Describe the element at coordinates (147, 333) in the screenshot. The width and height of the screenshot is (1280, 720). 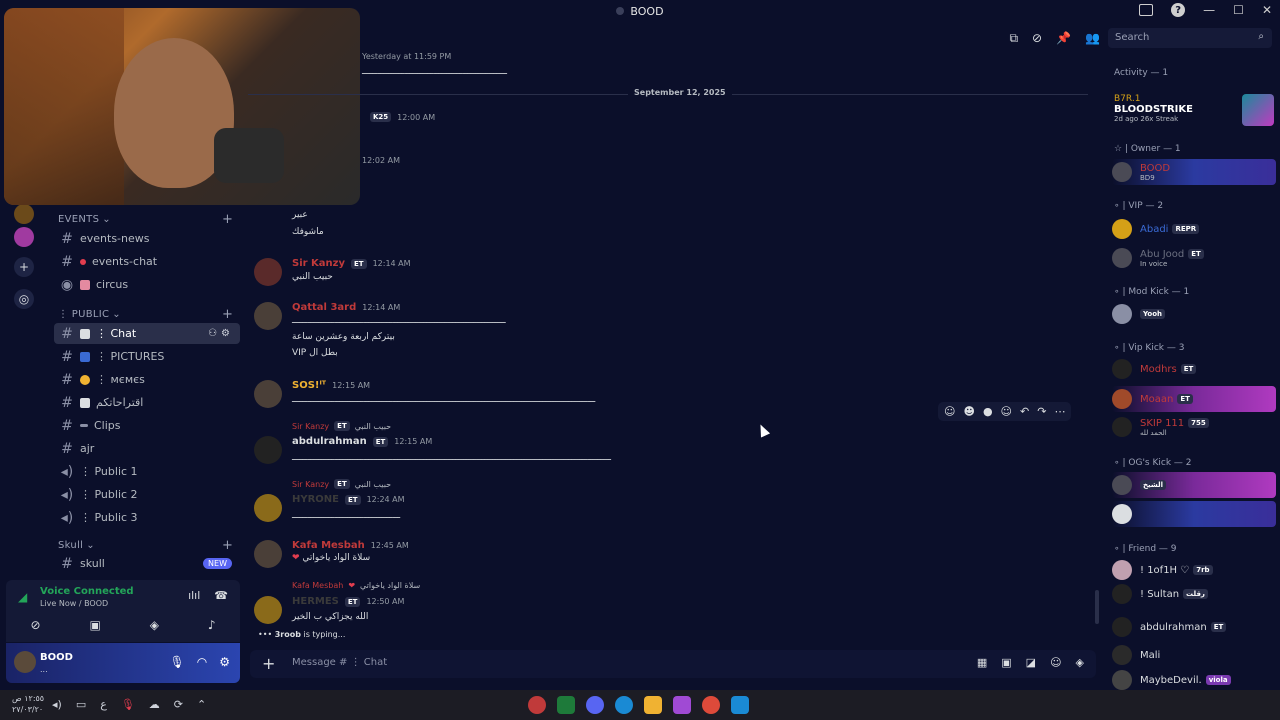
I see `channel-chat: # ⋮ Chat ⚇⚙` at that location.